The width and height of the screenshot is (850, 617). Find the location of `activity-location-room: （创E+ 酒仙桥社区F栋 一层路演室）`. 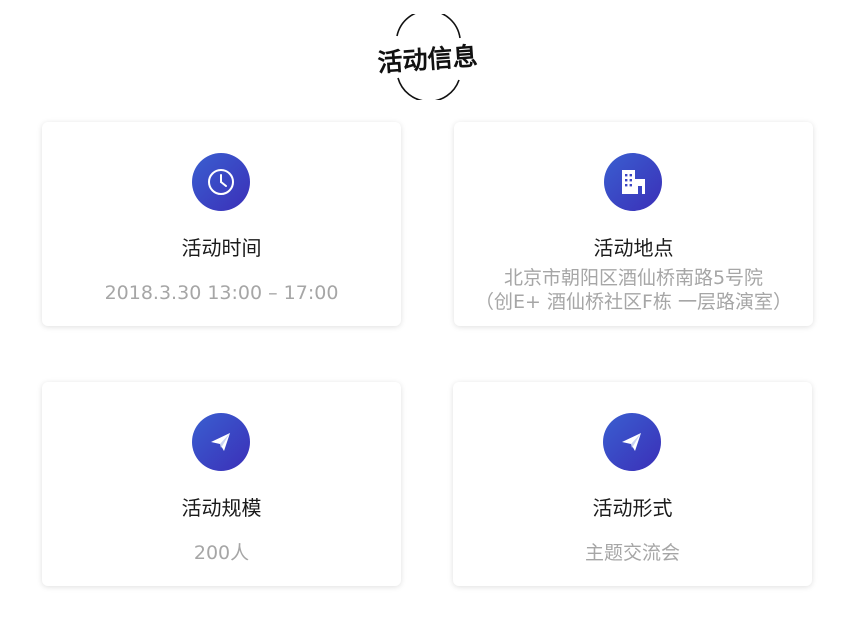

activity-location-room: （创E+ 酒仙桥社区F栋 一层路演室） is located at coordinates (633, 302).